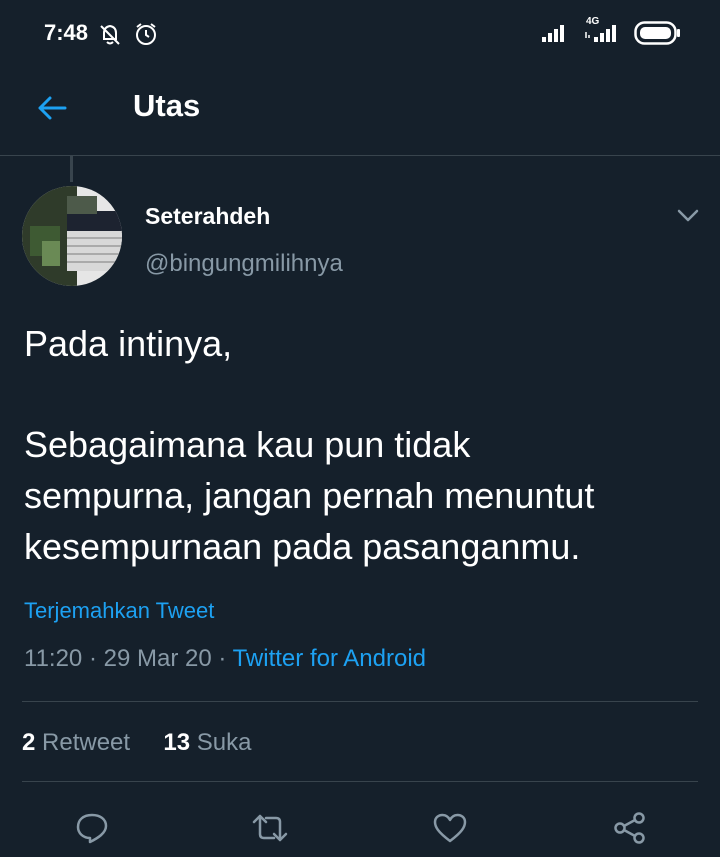  What do you see at coordinates (302, 546) in the screenshot?
I see `tweet-text-line: kesempurnaan pada pasanganmu.` at bounding box center [302, 546].